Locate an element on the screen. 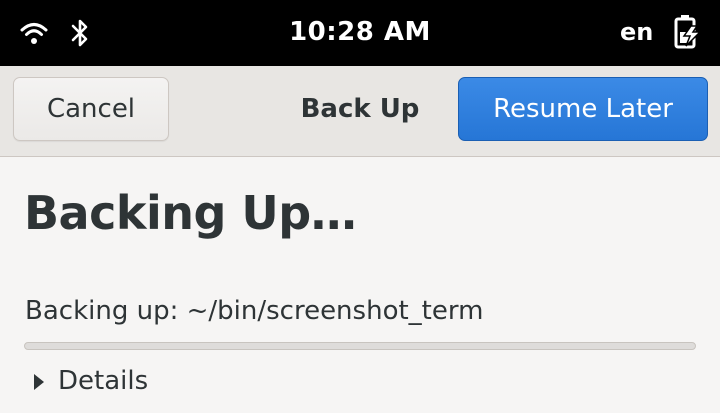 Image resolution: width=720 pixels, height=413 pixels. clock: 10:28 AM is located at coordinates (360, 32).